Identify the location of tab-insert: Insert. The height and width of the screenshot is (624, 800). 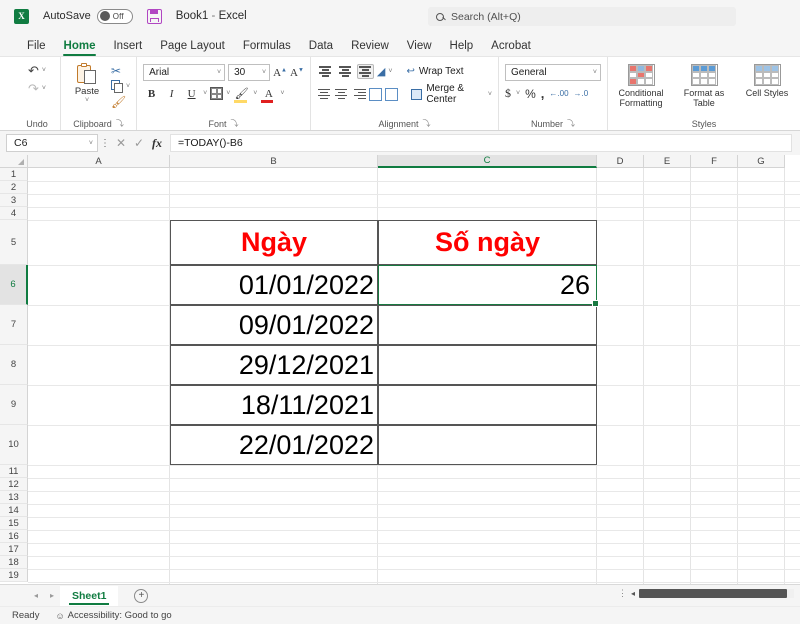
(127, 48).